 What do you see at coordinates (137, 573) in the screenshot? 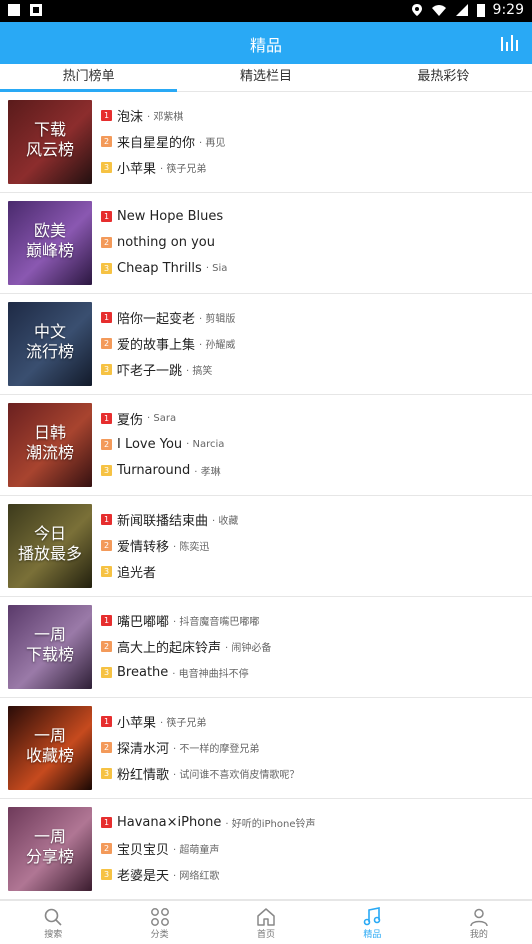
I see `song-title: 追光者` at bounding box center [137, 573].